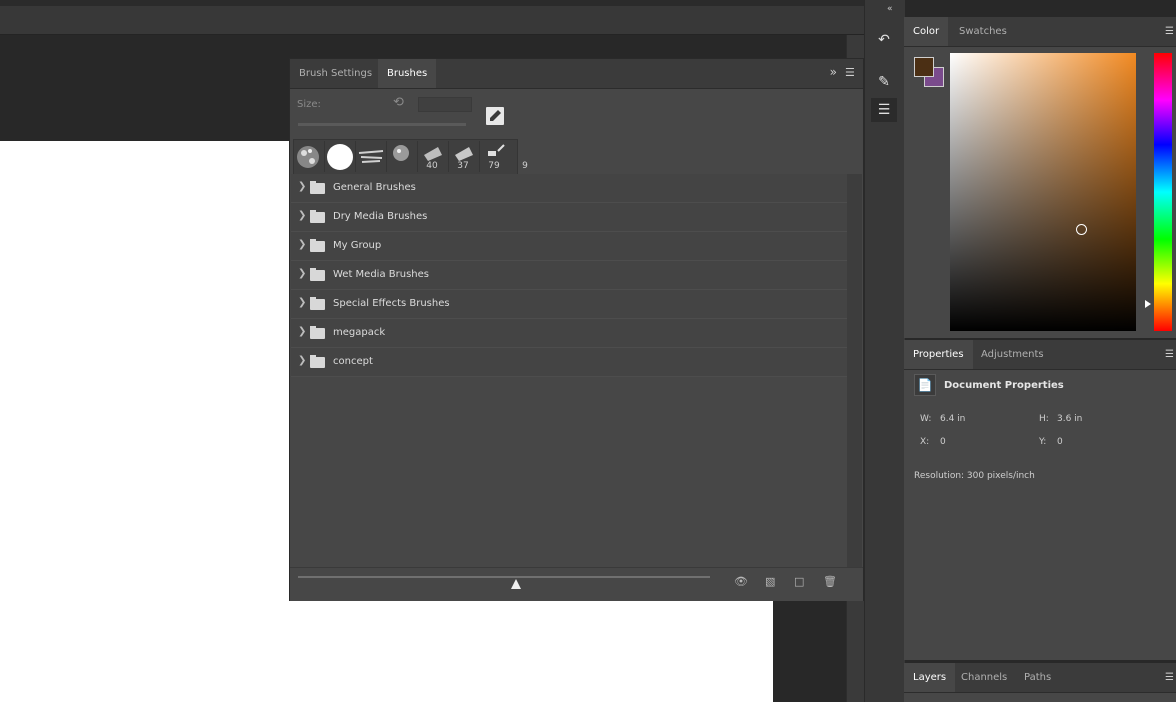 This screenshot has height=702, width=1176. Describe the element at coordinates (1148, 304) in the screenshot. I see `hue-slider-marker` at that location.